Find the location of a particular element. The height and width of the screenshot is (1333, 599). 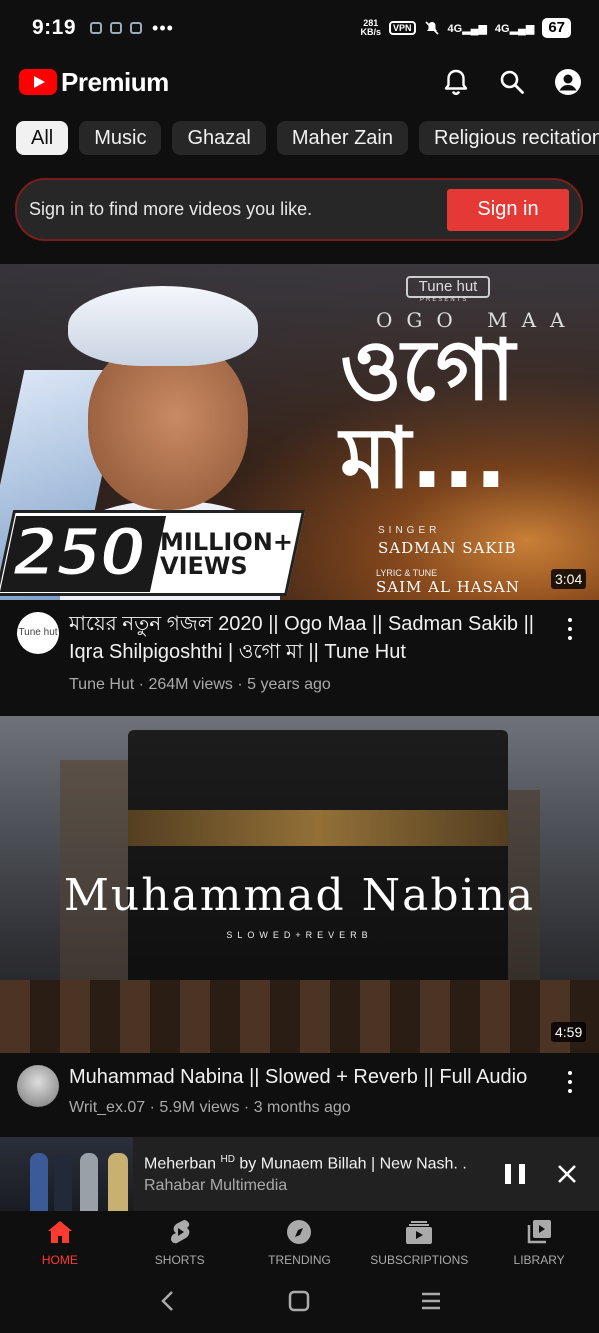

nav-label: SHORTS is located at coordinates (179, 1260).